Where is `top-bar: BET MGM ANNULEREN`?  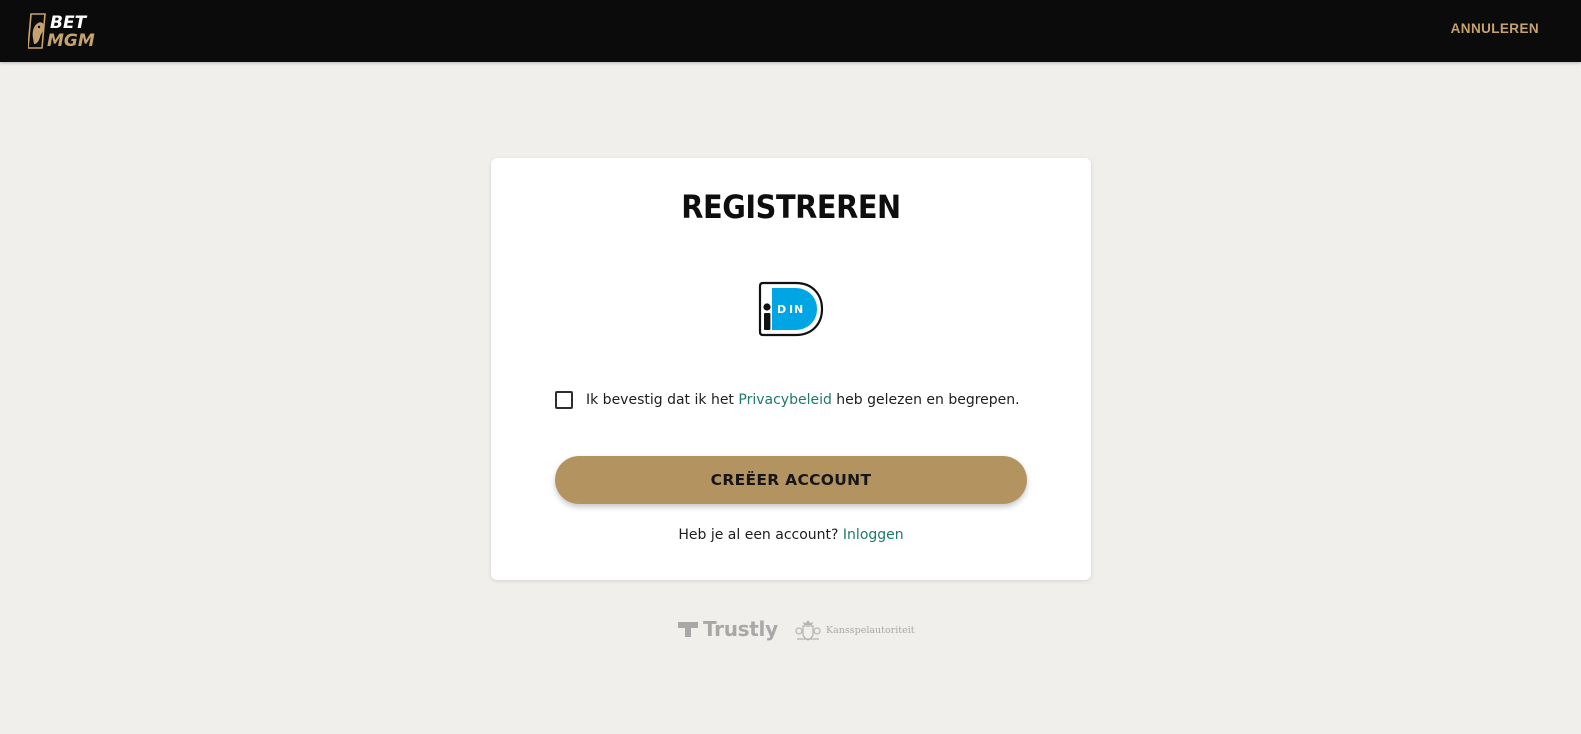 top-bar: BET MGM ANNULEREN is located at coordinates (790, 31).